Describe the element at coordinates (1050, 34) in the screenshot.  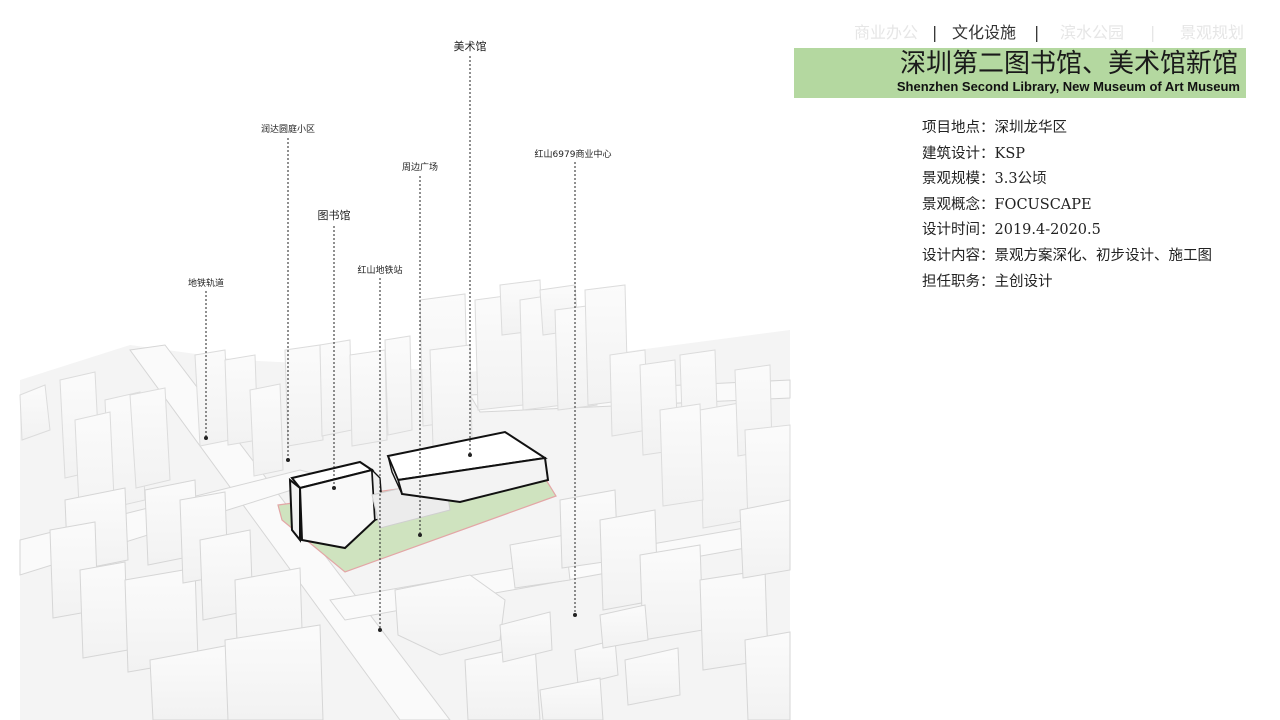
I see `top-navigation: 商业办公 | 文化设施 | 滨水公园 | 景观规划` at that location.